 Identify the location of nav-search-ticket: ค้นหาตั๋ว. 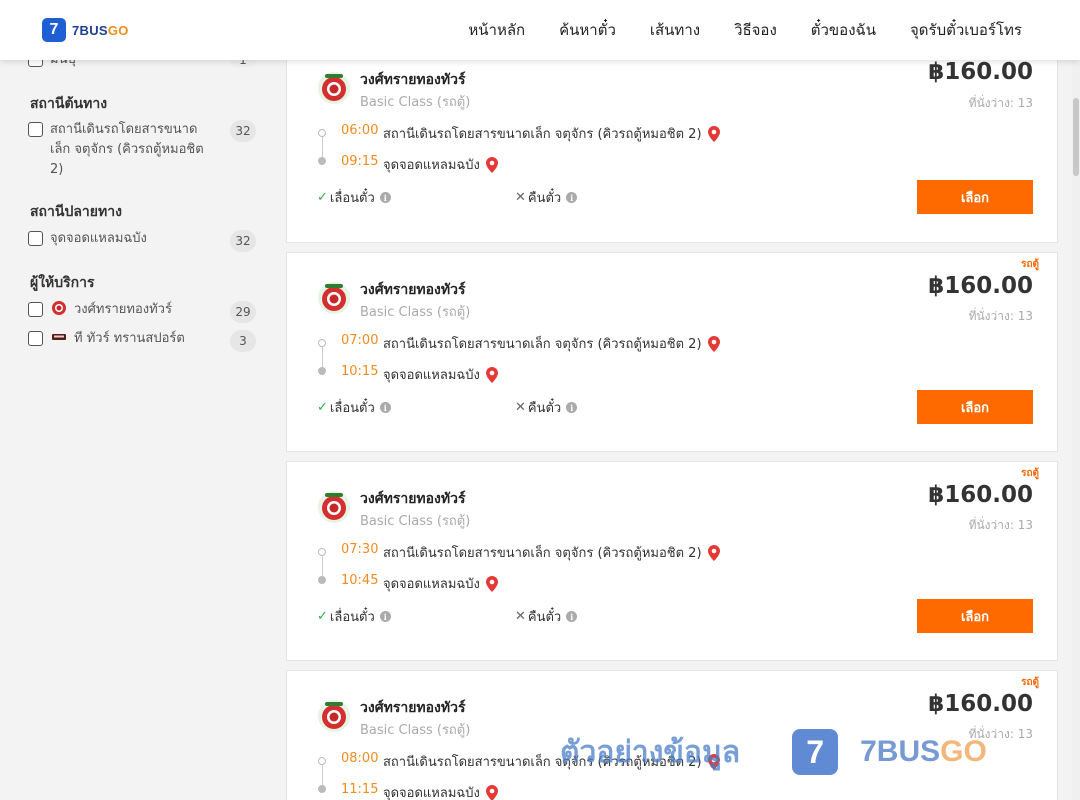
(587, 30).